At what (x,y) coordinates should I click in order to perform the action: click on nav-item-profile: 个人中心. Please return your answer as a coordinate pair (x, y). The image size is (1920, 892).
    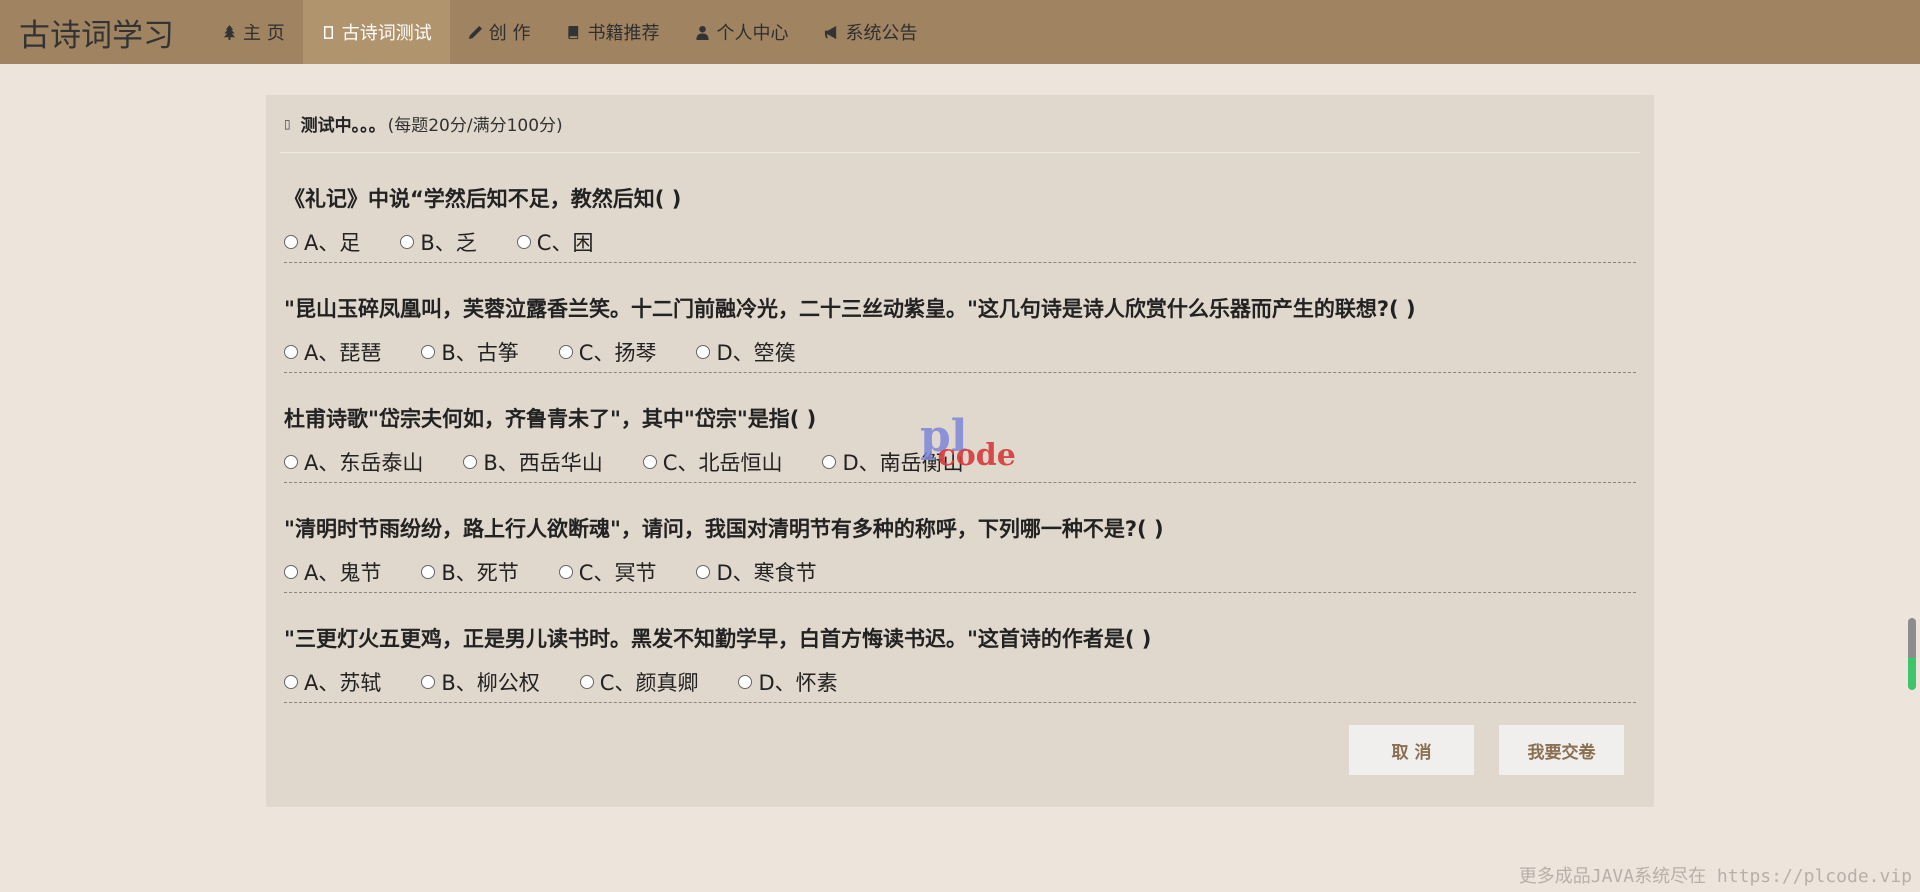
    Looking at the image, I should click on (741, 32).